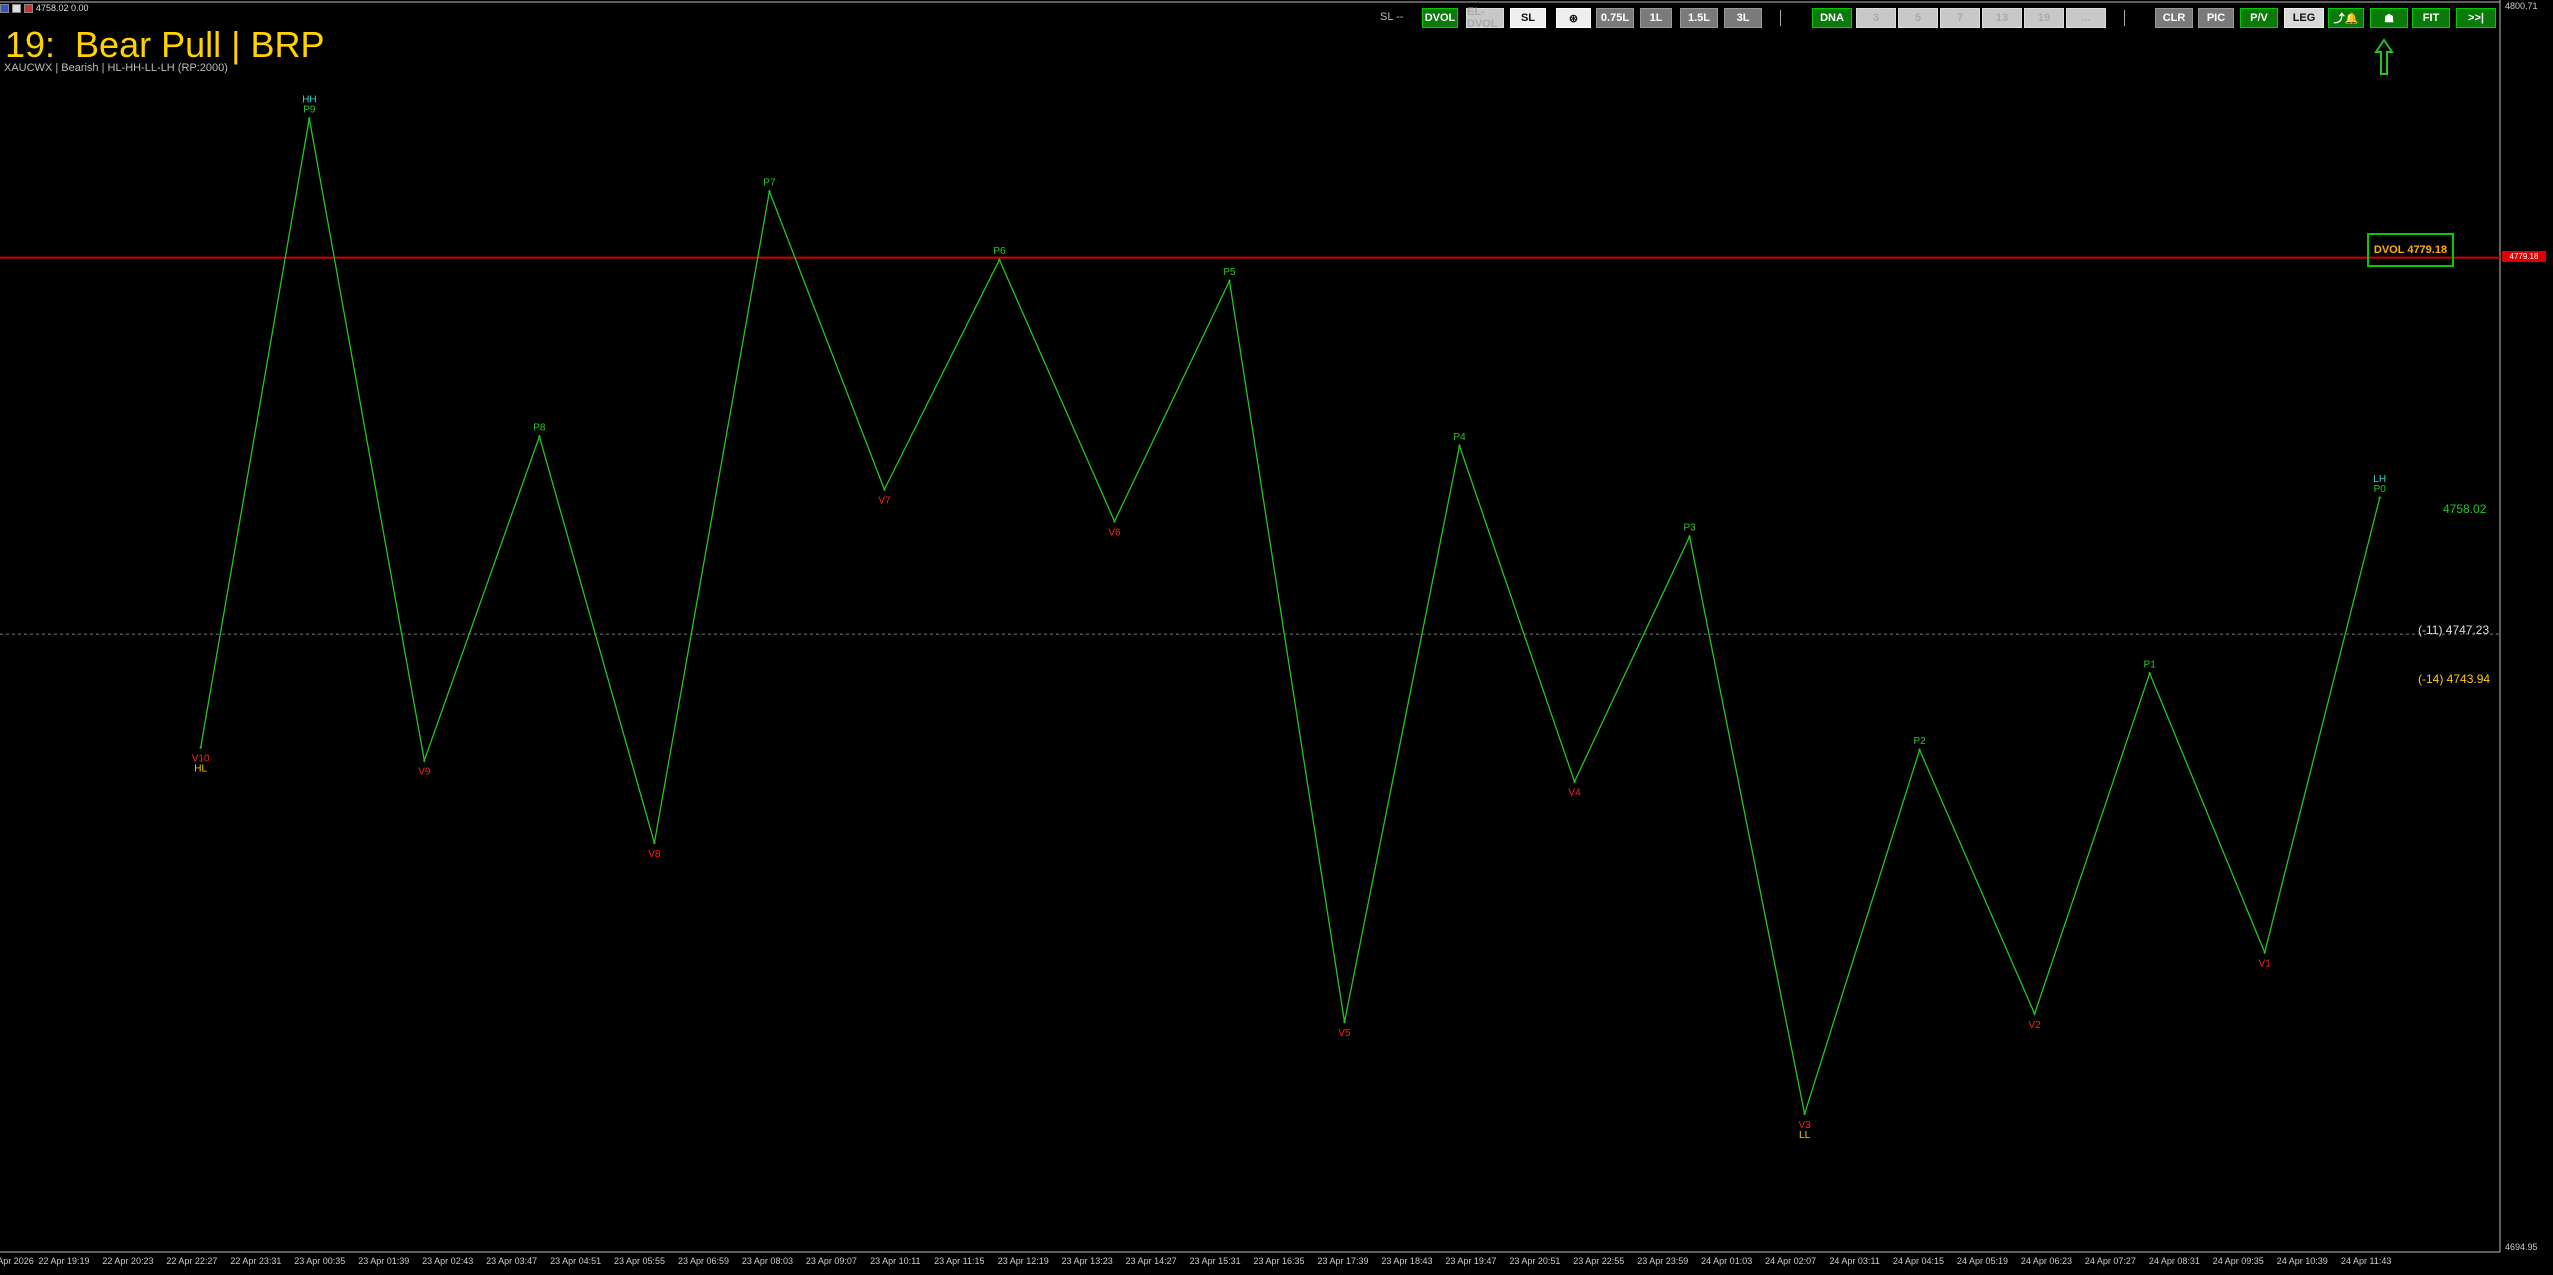 The width and height of the screenshot is (2553, 1275). Describe the element at coordinates (959, 1261) in the screenshot. I see `time-tick-label: 23 Apr 11:15` at that location.